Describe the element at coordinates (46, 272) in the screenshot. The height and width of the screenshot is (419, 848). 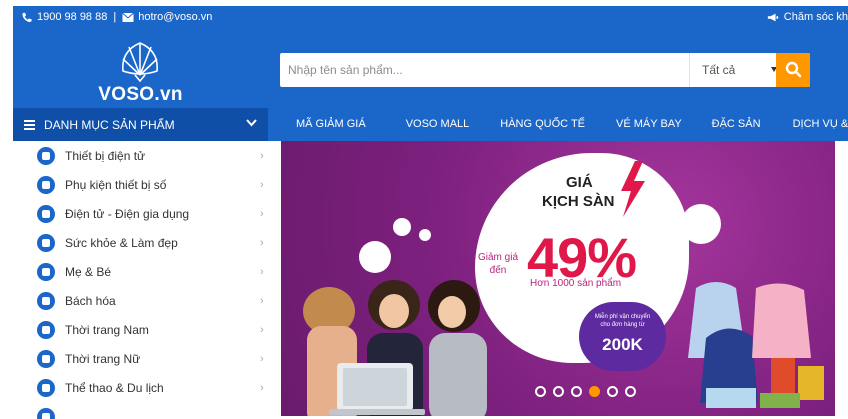
I see `mother-baby-icon` at that location.